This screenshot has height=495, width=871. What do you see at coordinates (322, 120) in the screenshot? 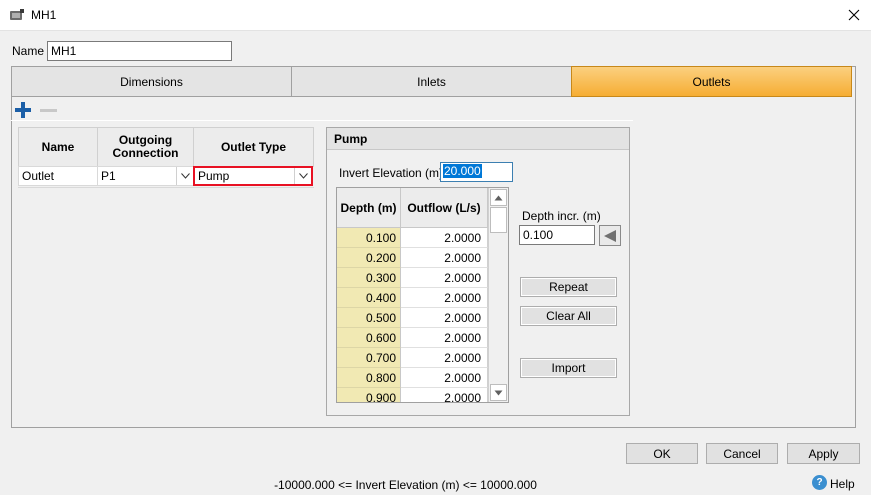
I see `toolbar-divider` at bounding box center [322, 120].